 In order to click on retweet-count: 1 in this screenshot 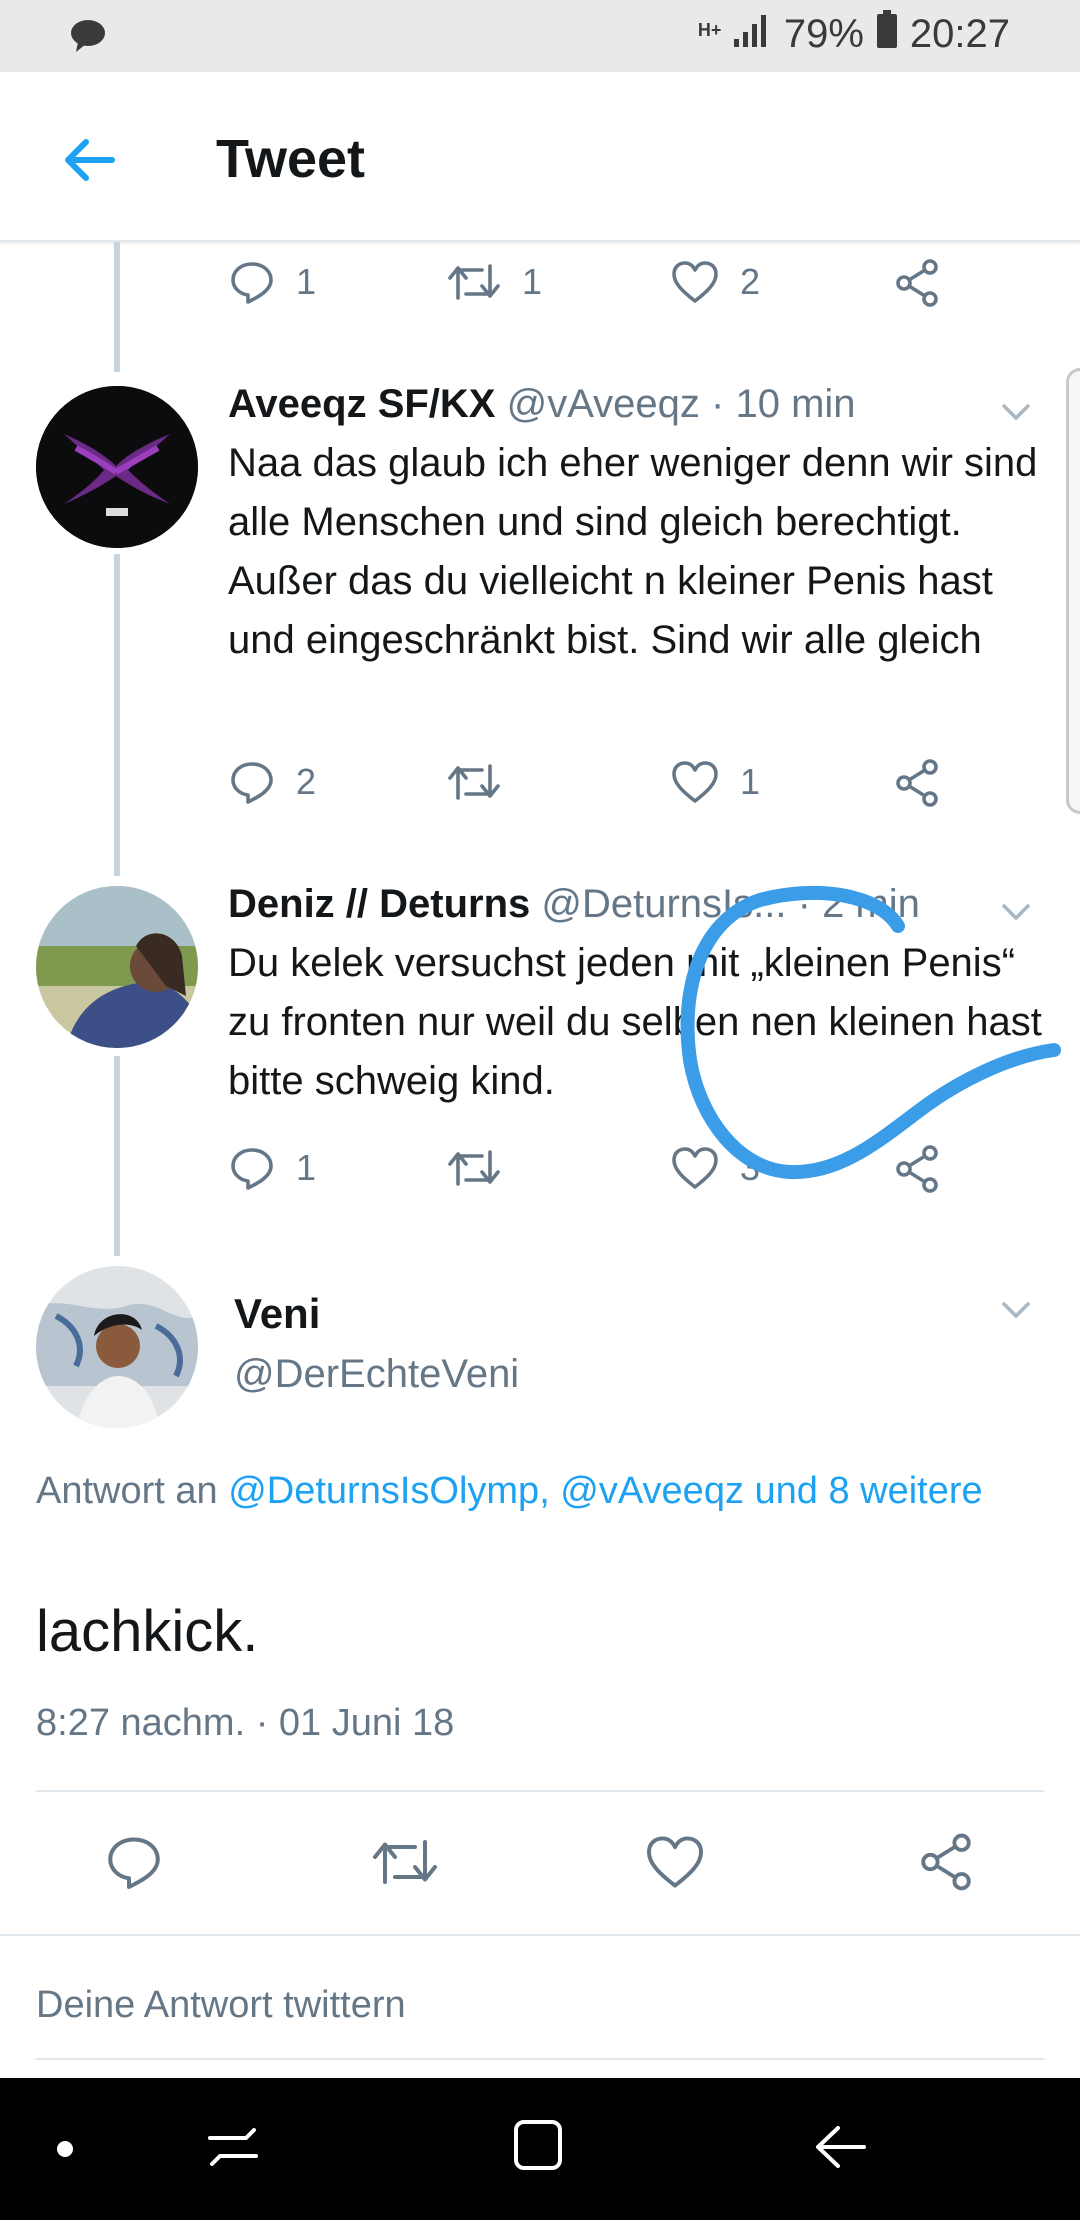, I will do `click(532, 281)`.